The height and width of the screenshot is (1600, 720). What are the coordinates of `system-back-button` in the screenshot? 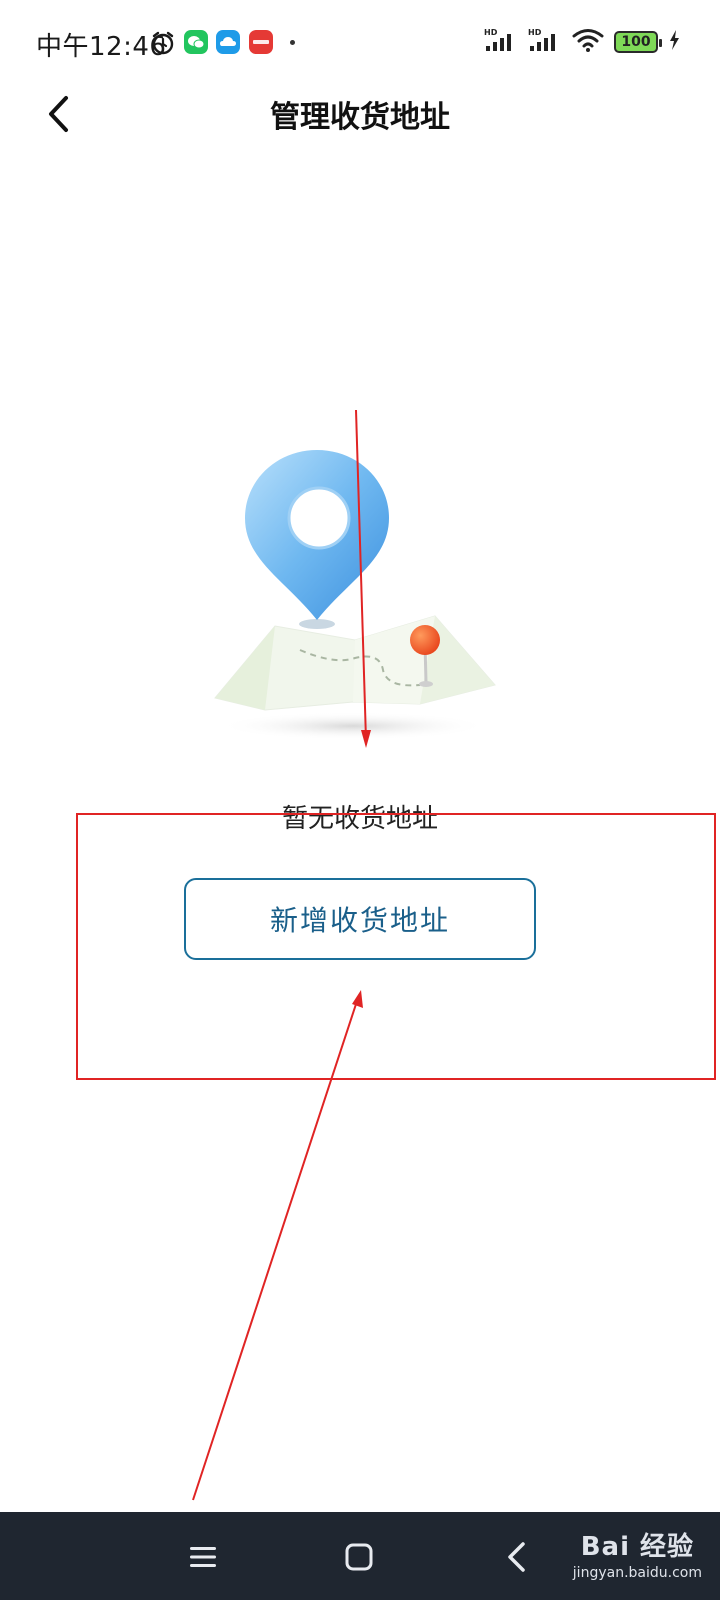 It's located at (517, 1557).